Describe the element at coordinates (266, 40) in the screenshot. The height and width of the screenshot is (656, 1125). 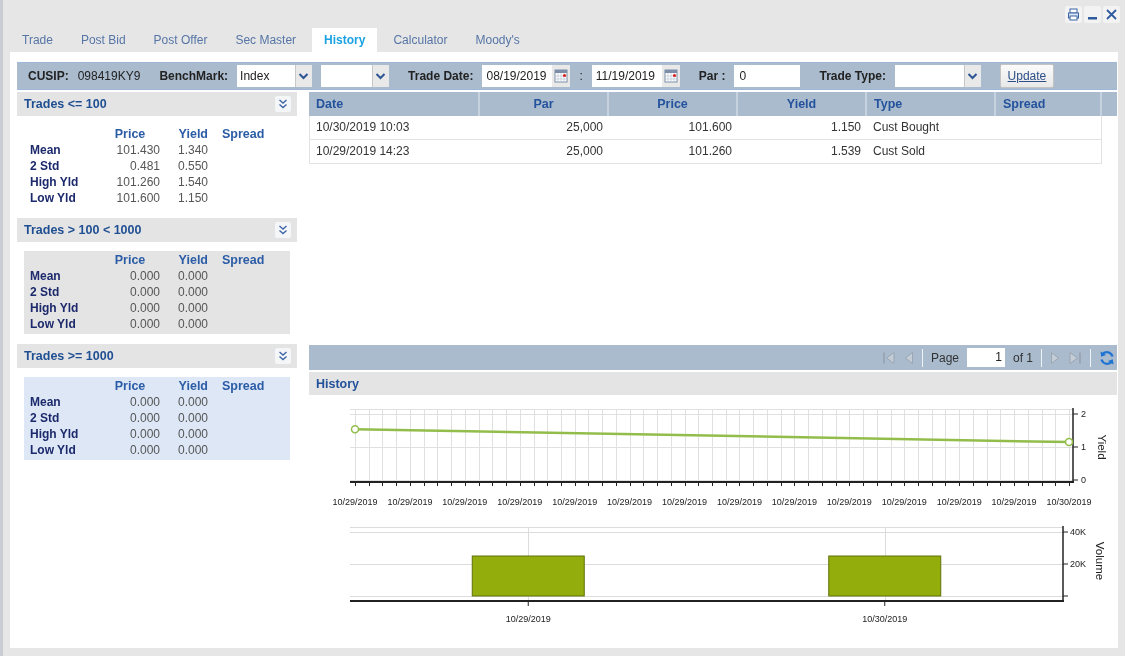
I see `tab: Sec Master` at that location.